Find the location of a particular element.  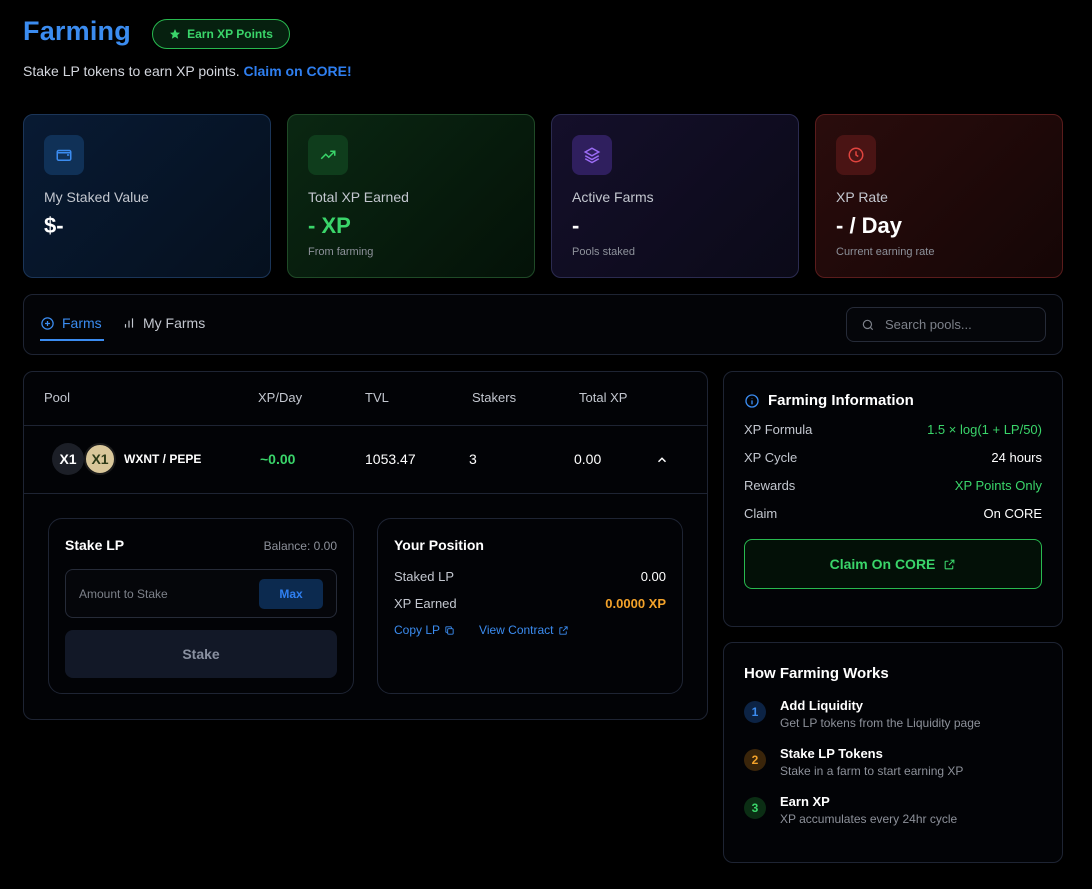

step-description: Get LP tokens from the Liquidity page is located at coordinates (880, 723).